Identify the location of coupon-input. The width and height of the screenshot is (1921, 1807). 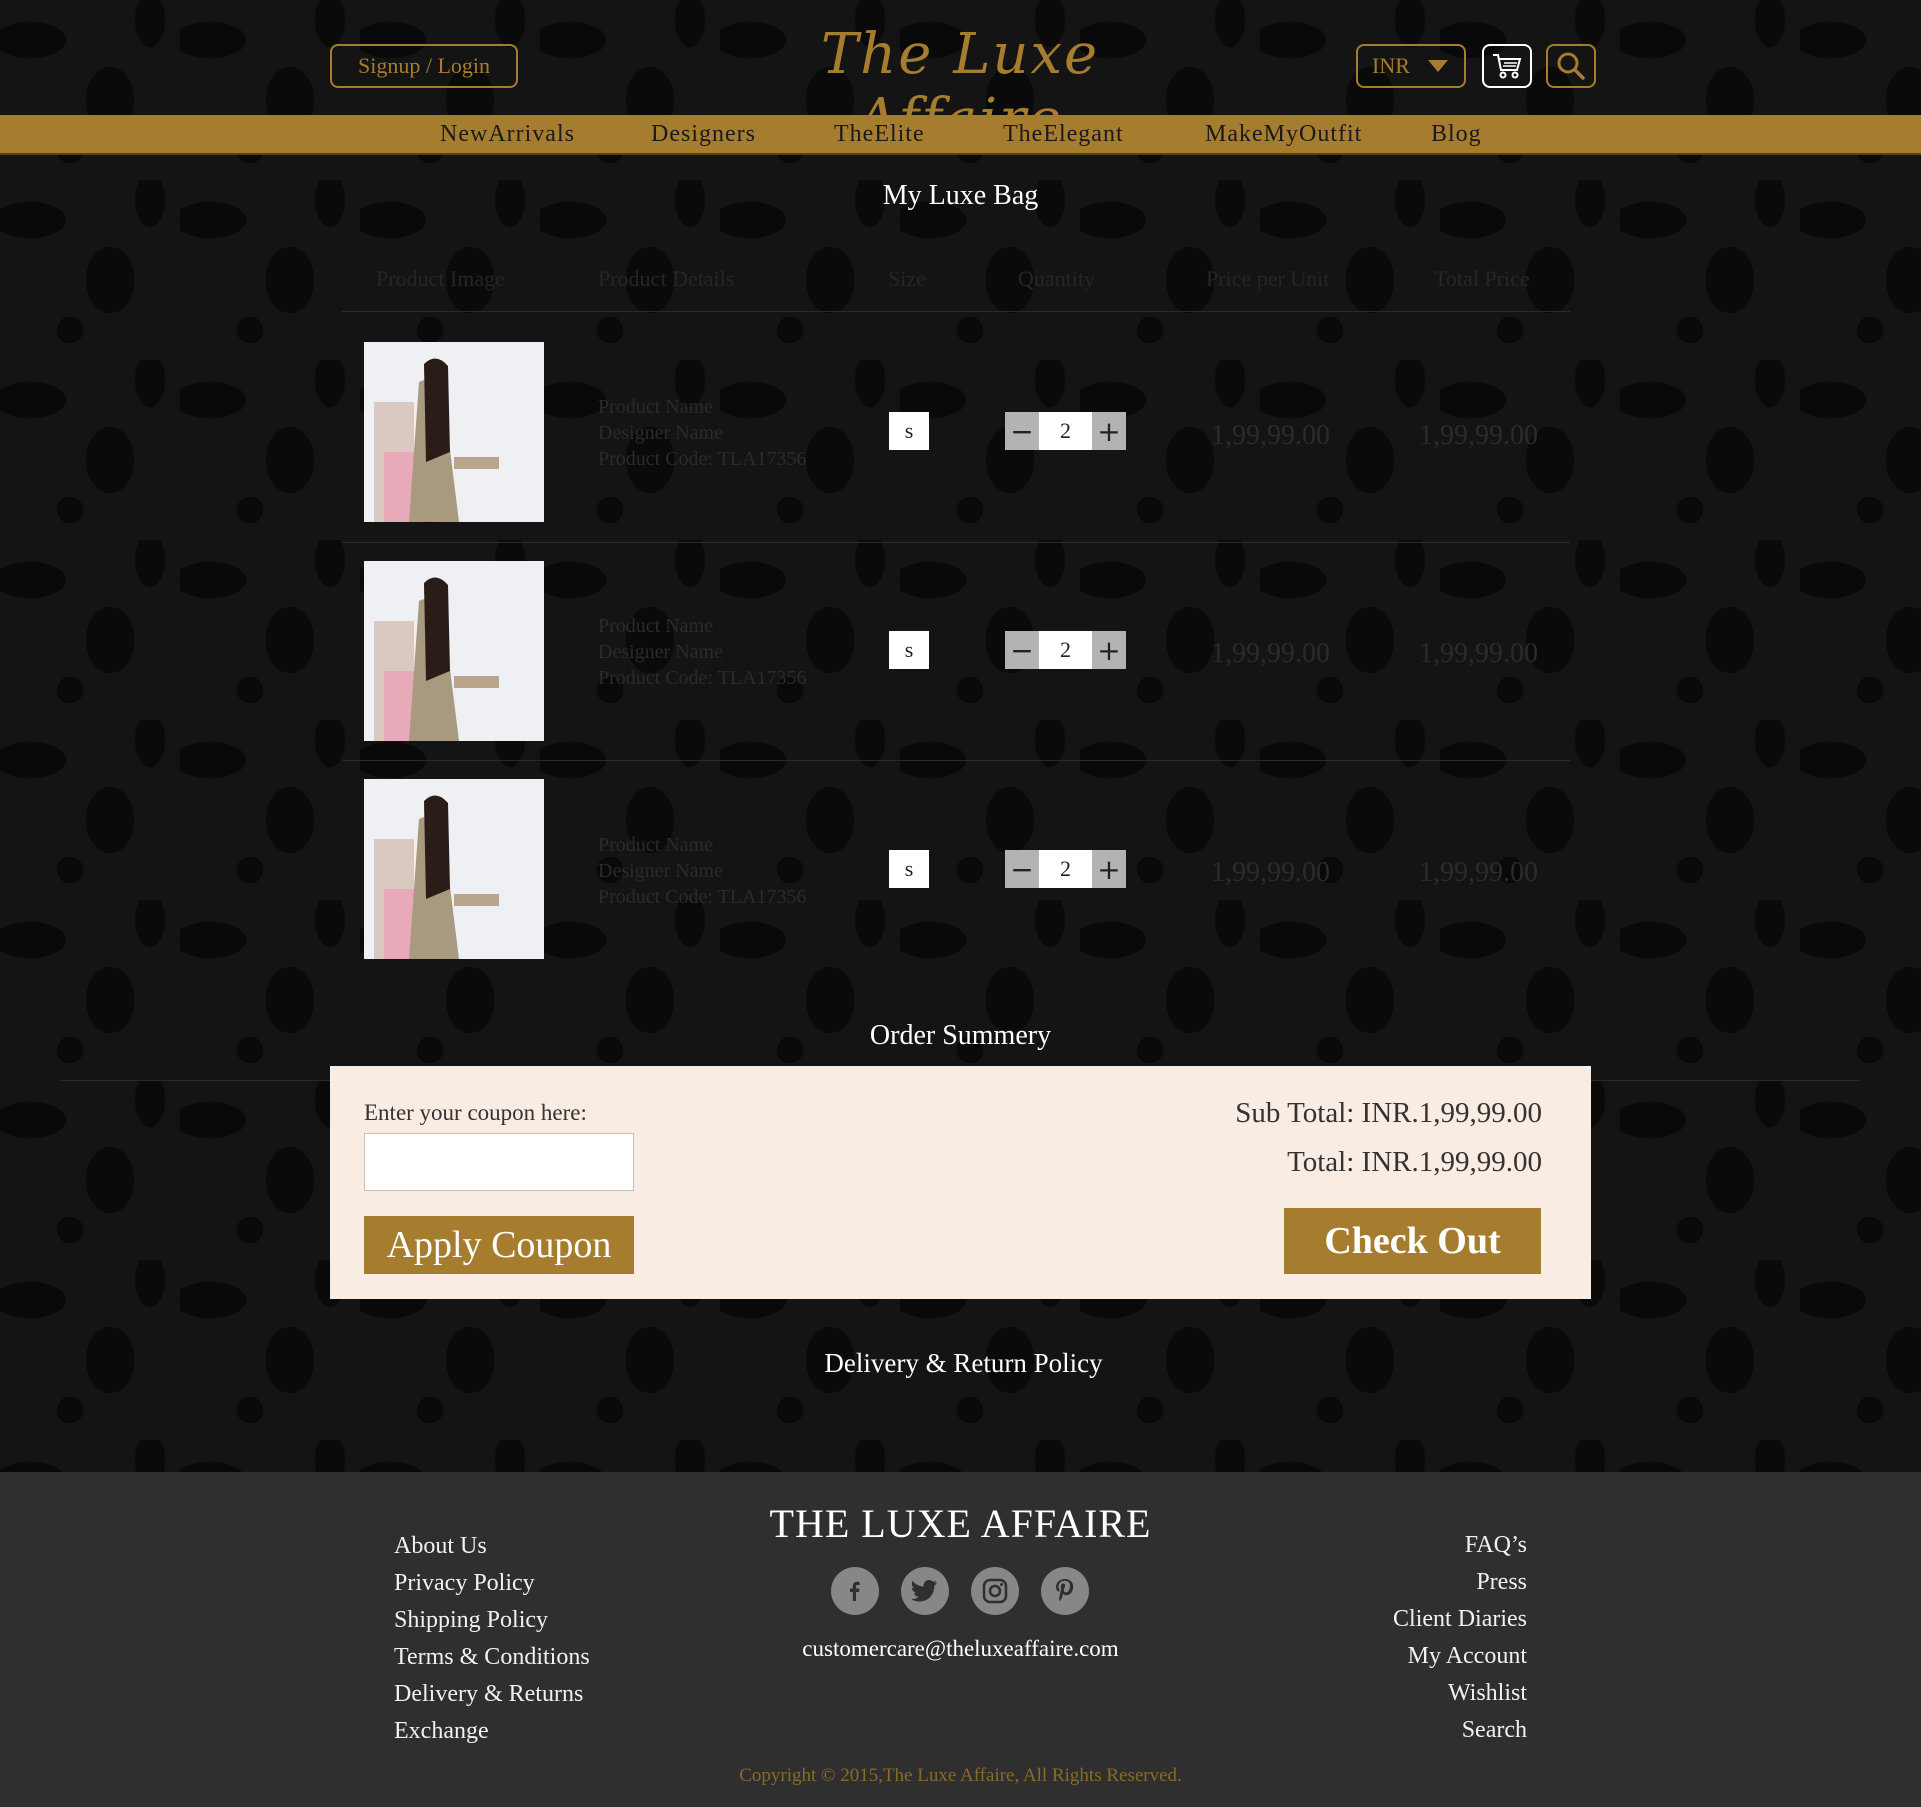
(499, 1162).